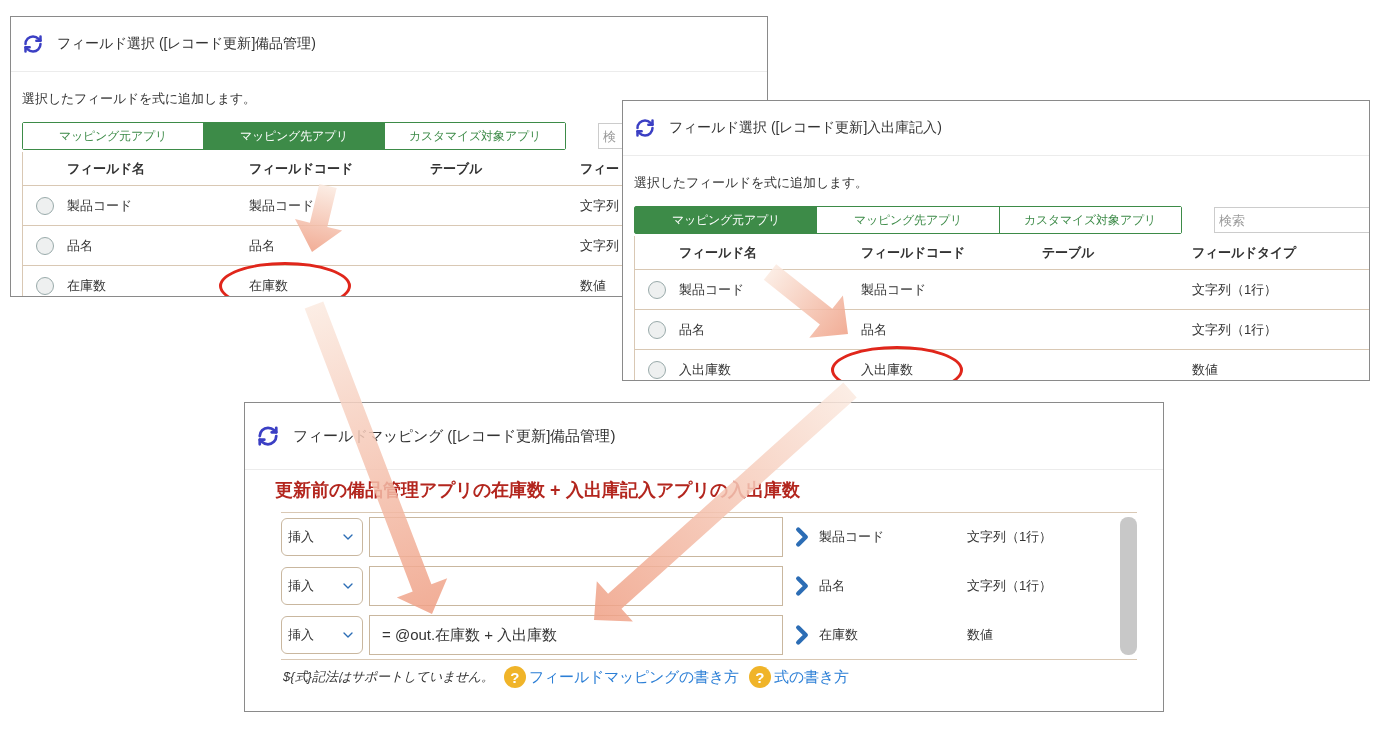 The image size is (1394, 735). What do you see at coordinates (805, 128) in the screenshot?
I see `dialog-title: フィールド選択 ([レコード更新]入出庫記入)` at bounding box center [805, 128].